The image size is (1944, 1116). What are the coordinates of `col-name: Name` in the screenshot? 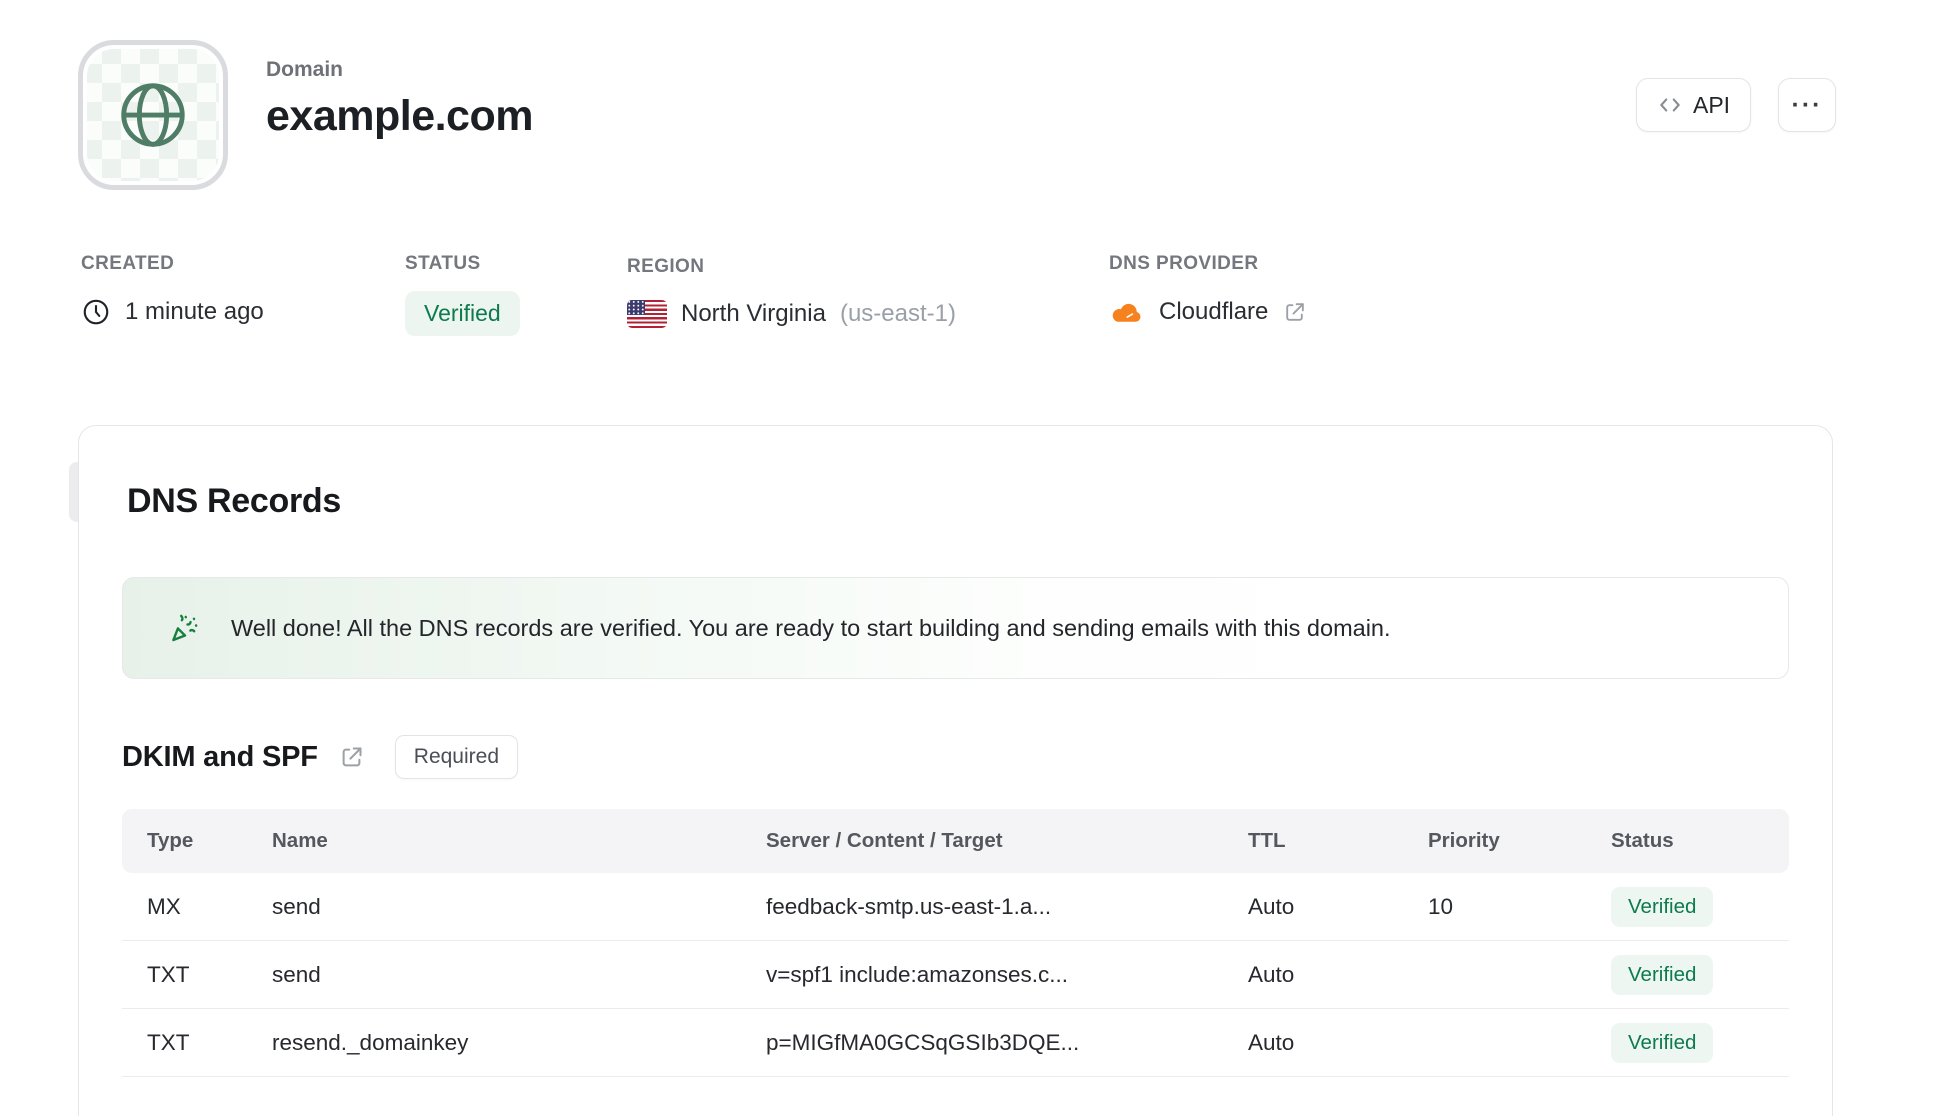 It's located at (300, 840).